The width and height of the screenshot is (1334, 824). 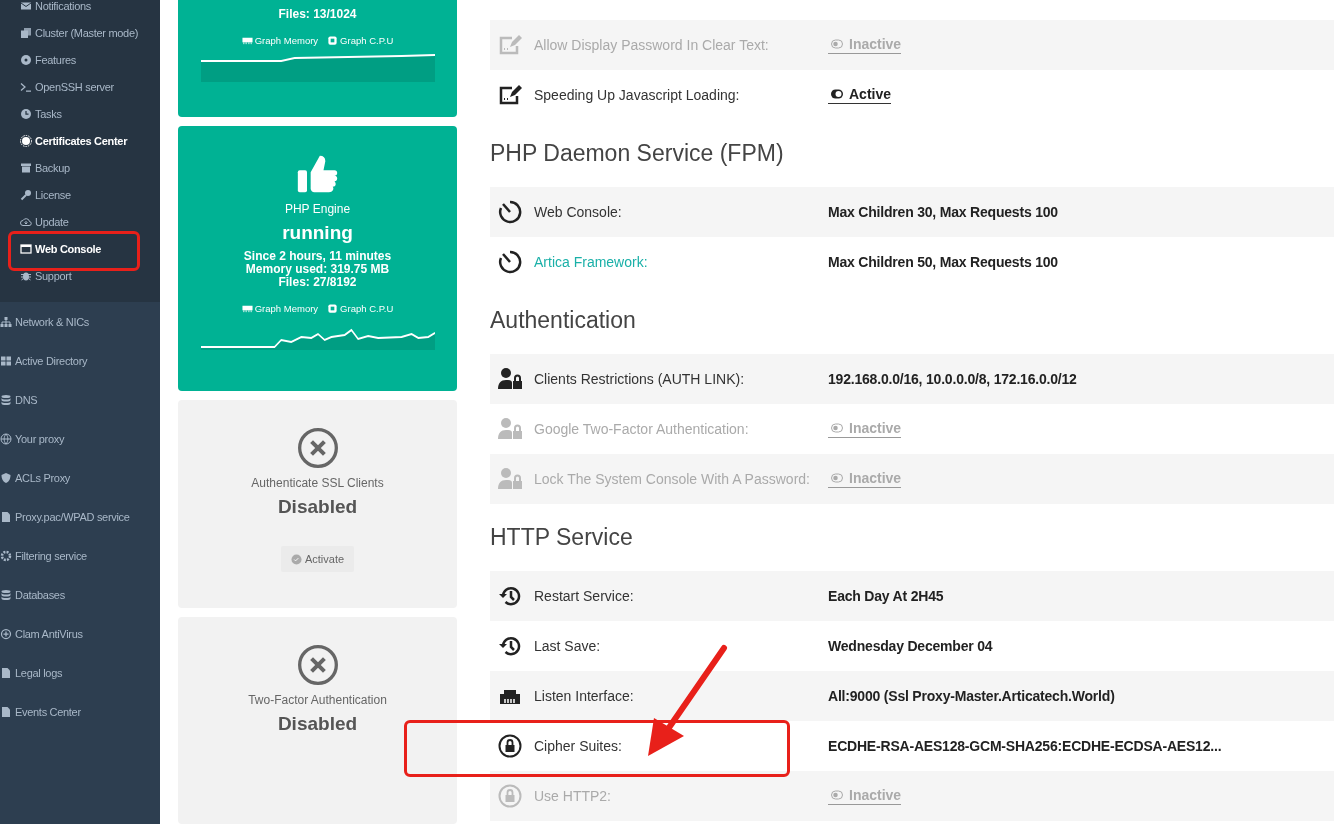 I want to click on setting-label: Last Save:, so click(x=568, y=646).